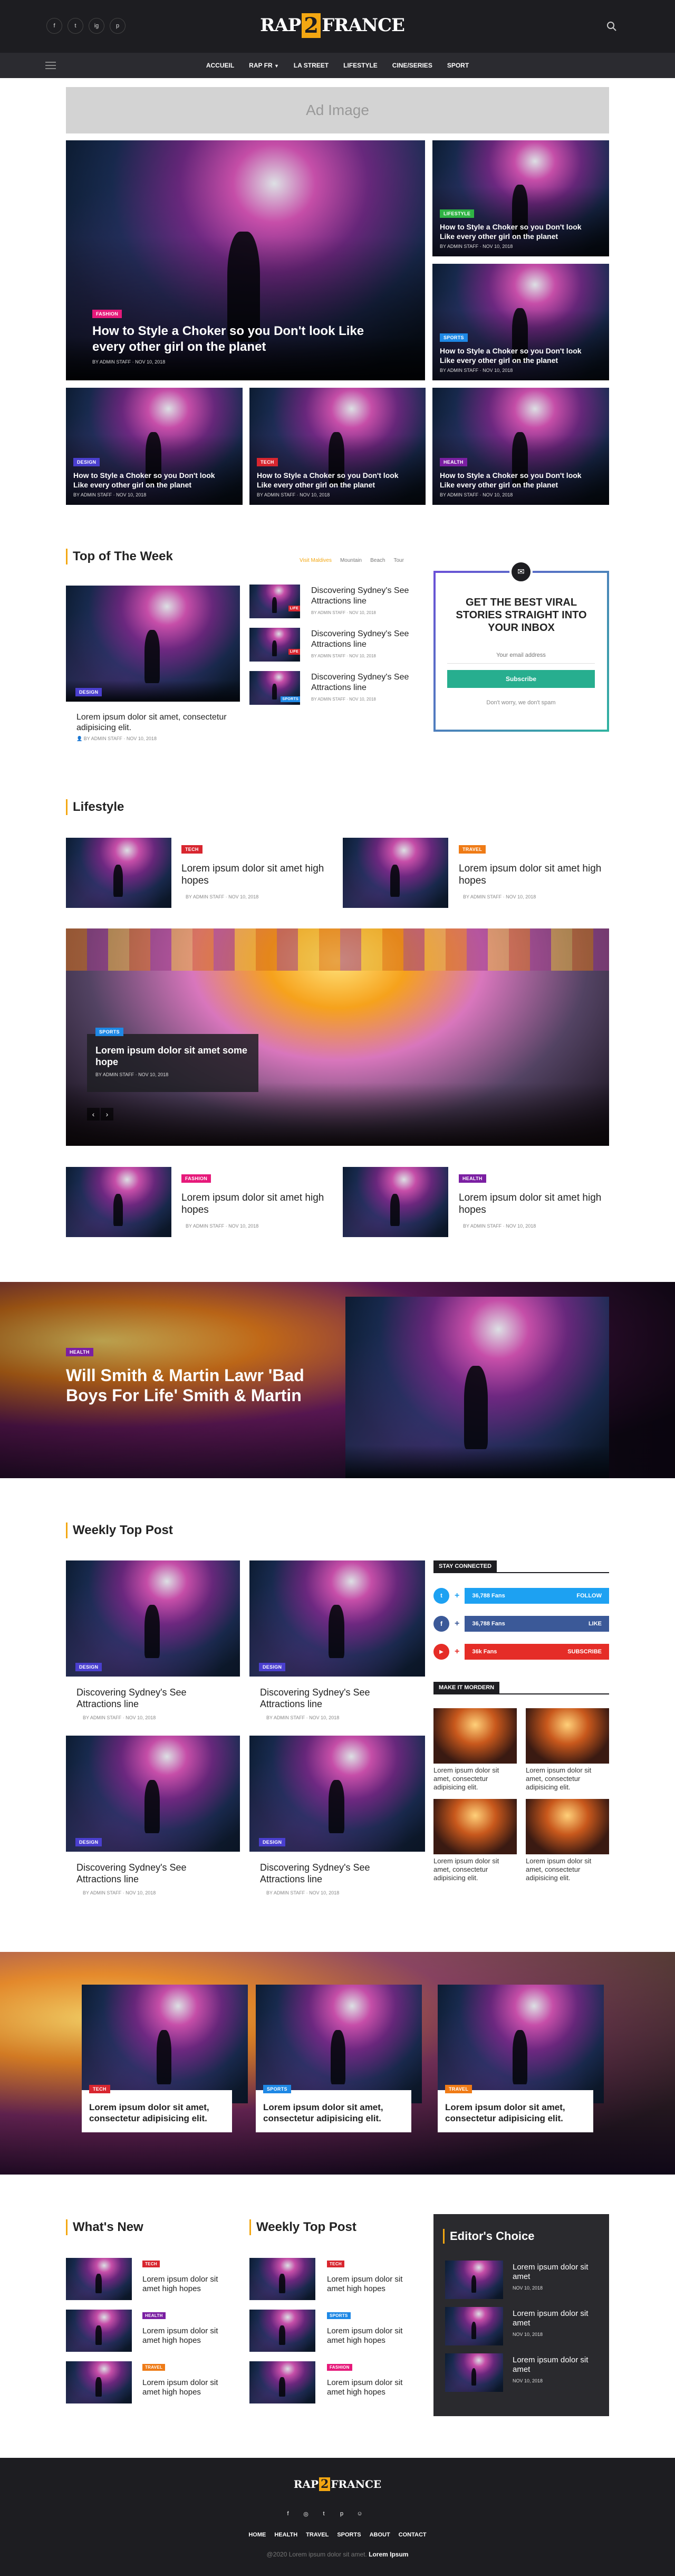  Describe the element at coordinates (99, 2089) in the screenshot. I see `band-card-1-tag: TECH` at that location.